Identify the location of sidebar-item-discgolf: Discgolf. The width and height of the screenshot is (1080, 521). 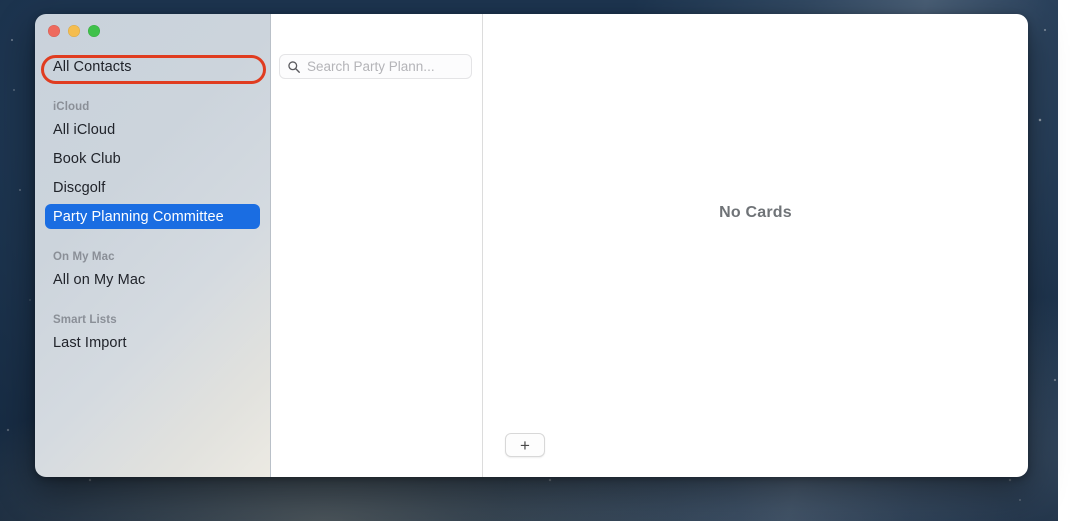
(152, 187).